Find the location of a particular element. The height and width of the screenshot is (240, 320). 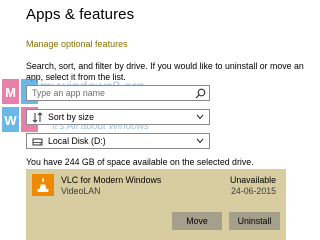

sort-icon is located at coordinates (37, 117).